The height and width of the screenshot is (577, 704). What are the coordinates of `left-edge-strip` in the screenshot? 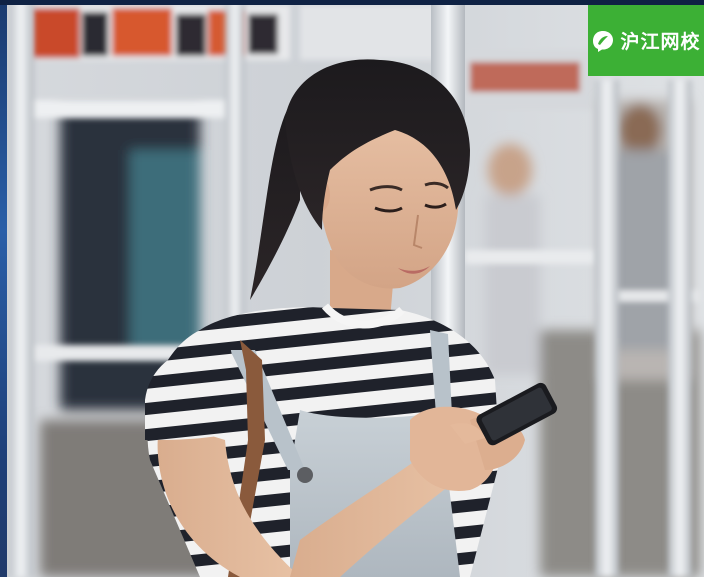 It's located at (3, 288).